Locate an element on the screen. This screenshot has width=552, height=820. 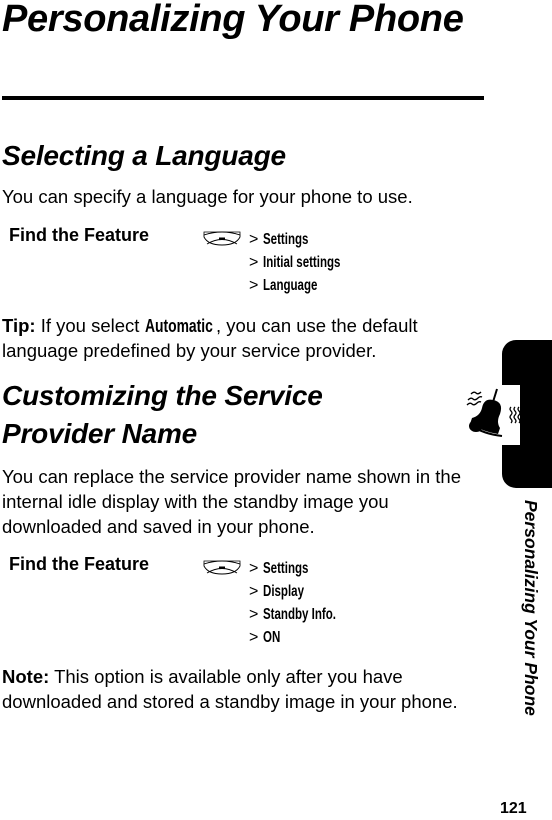
menu-item-on: ON is located at coordinates (272, 637).